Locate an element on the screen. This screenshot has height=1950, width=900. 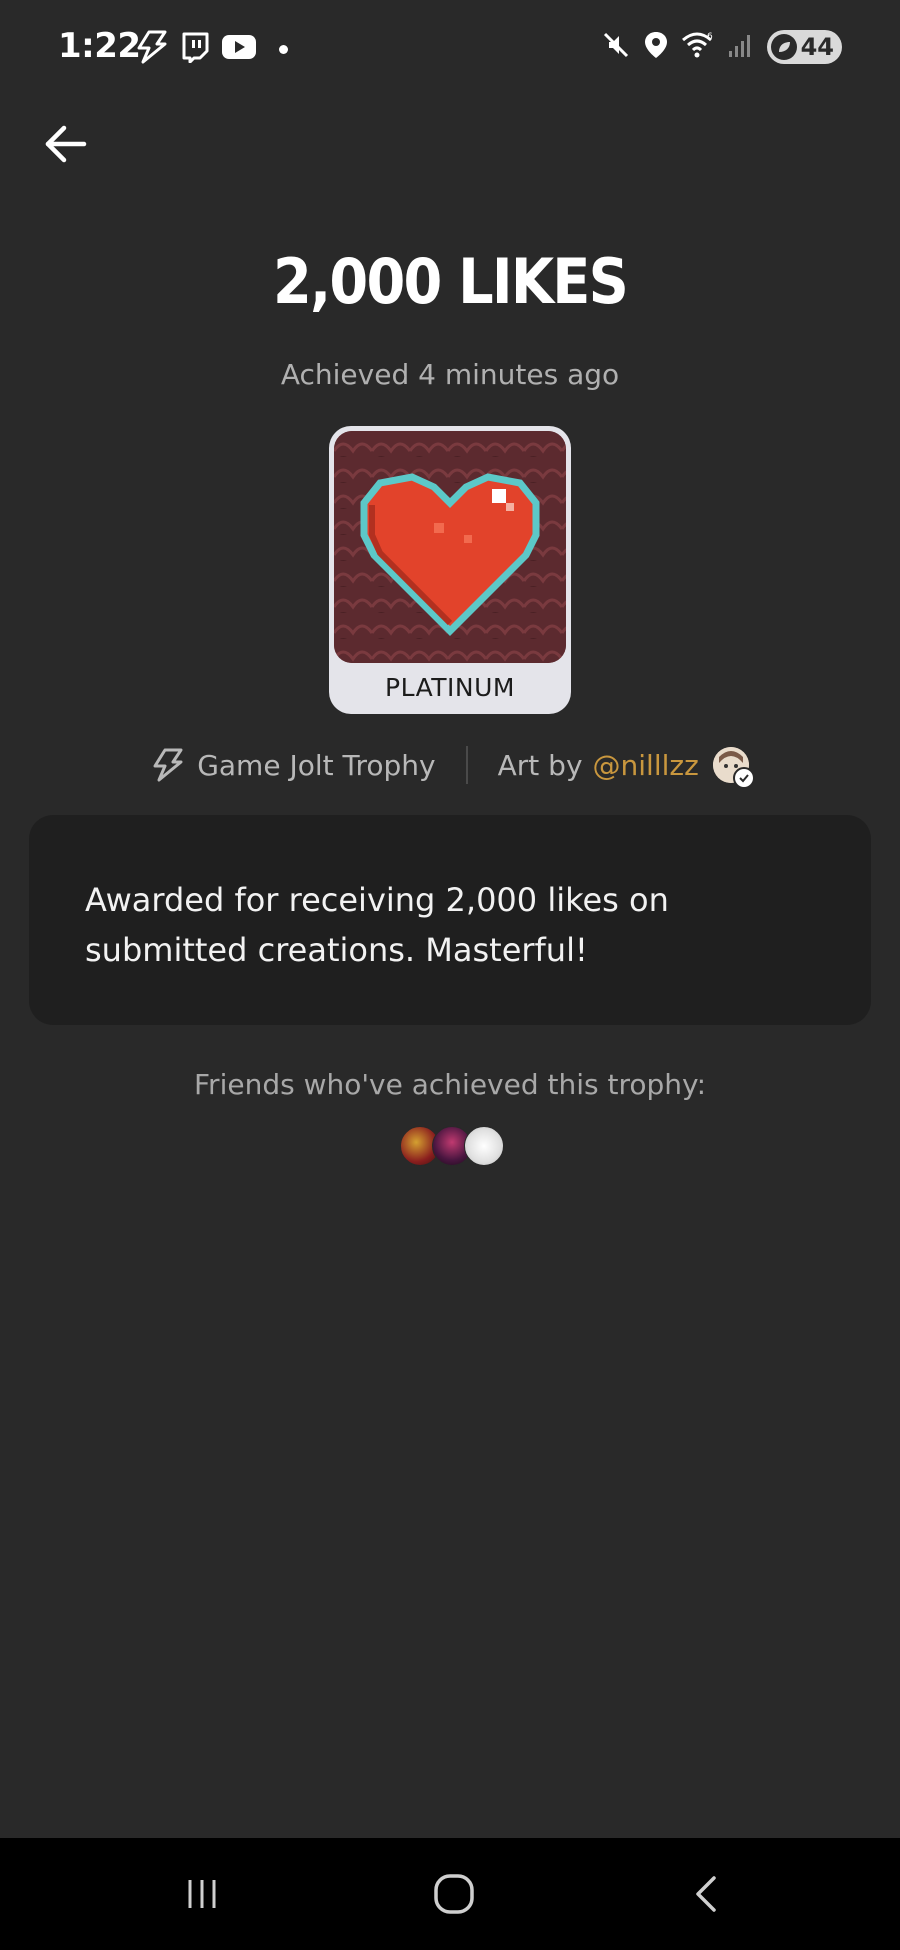
mute-icon is located at coordinates (616, 47).